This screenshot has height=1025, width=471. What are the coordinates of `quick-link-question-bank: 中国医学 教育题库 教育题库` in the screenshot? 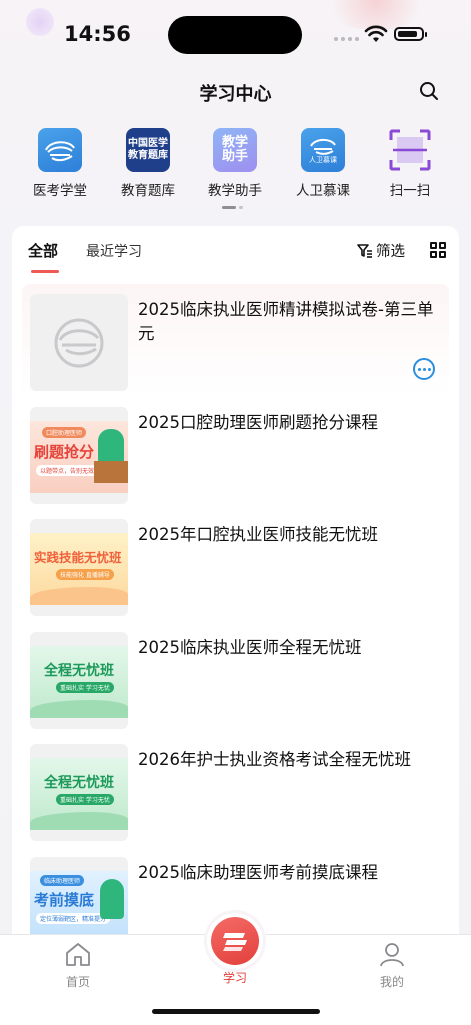 It's located at (148, 163).